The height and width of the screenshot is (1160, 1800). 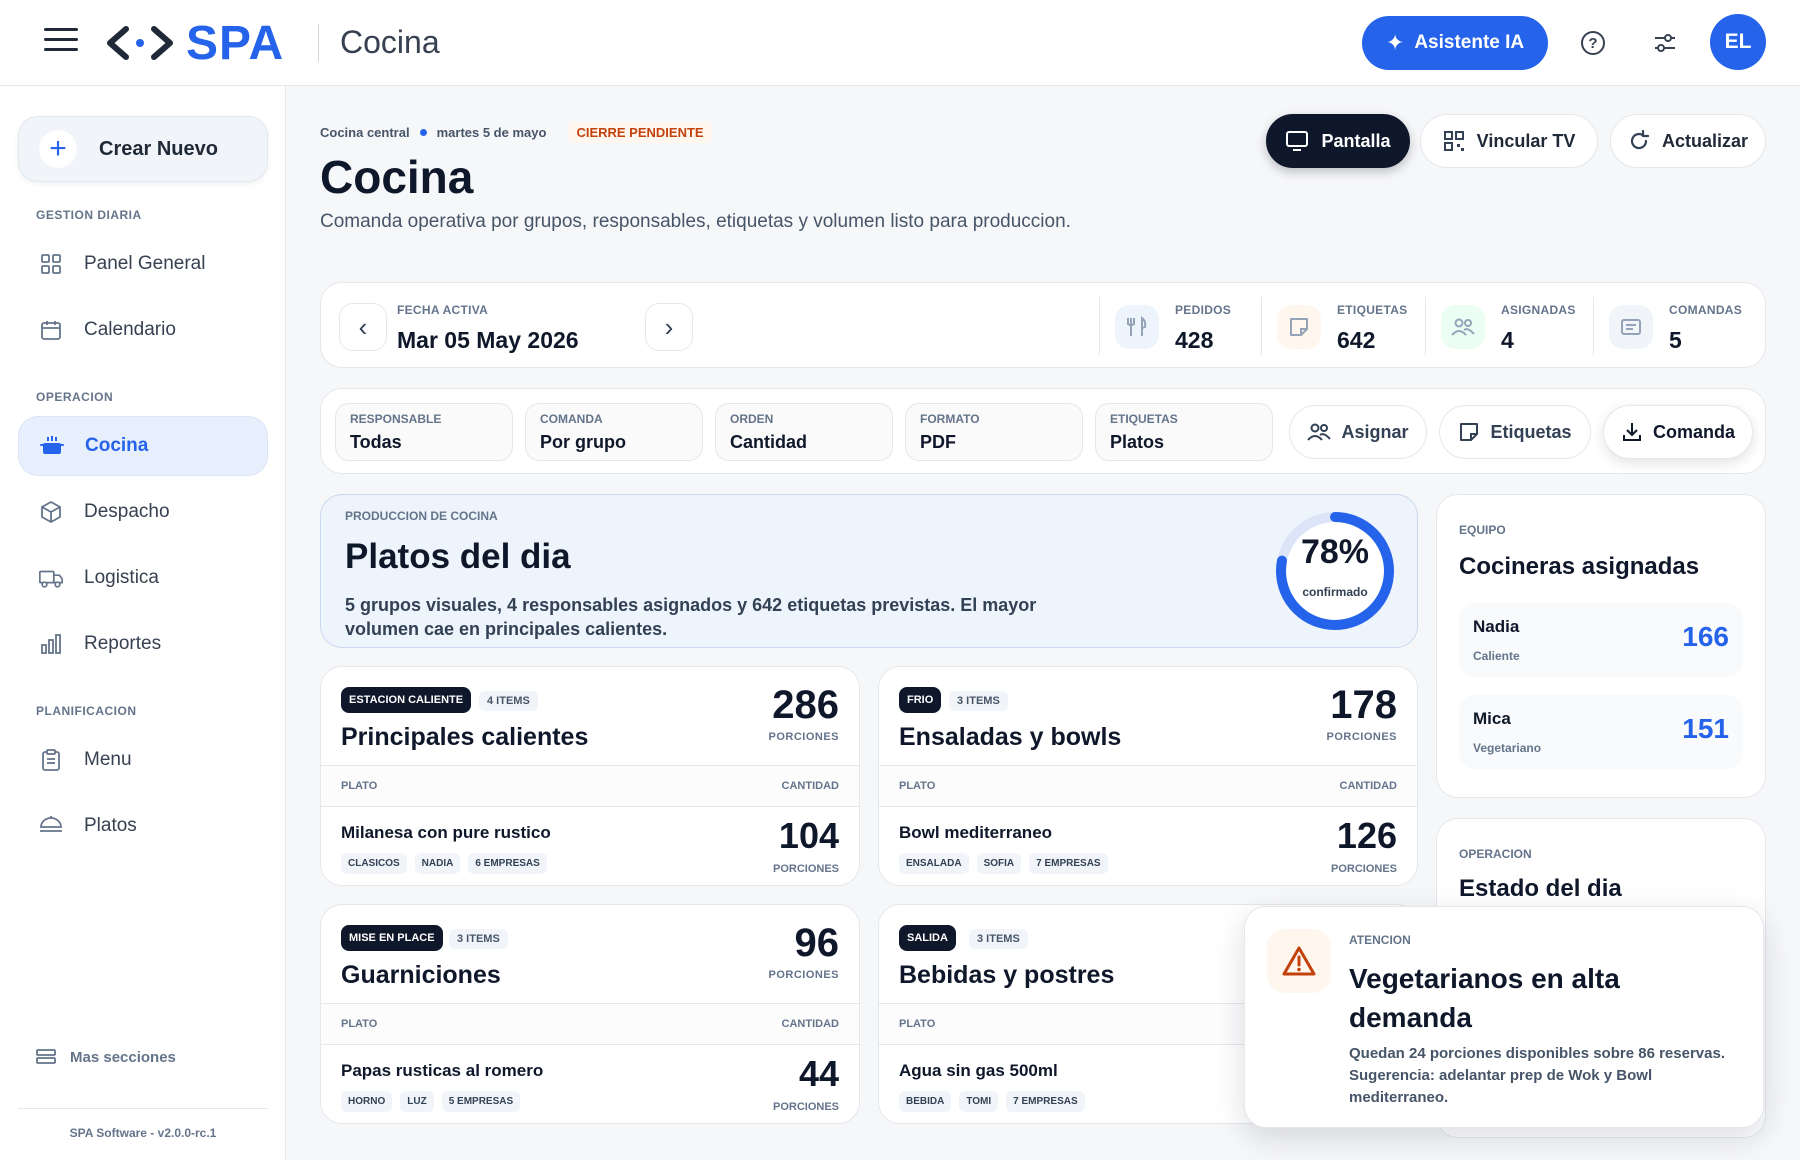 What do you see at coordinates (1469, 42) in the screenshot?
I see `ai-assistant-label: Asistente IA` at bounding box center [1469, 42].